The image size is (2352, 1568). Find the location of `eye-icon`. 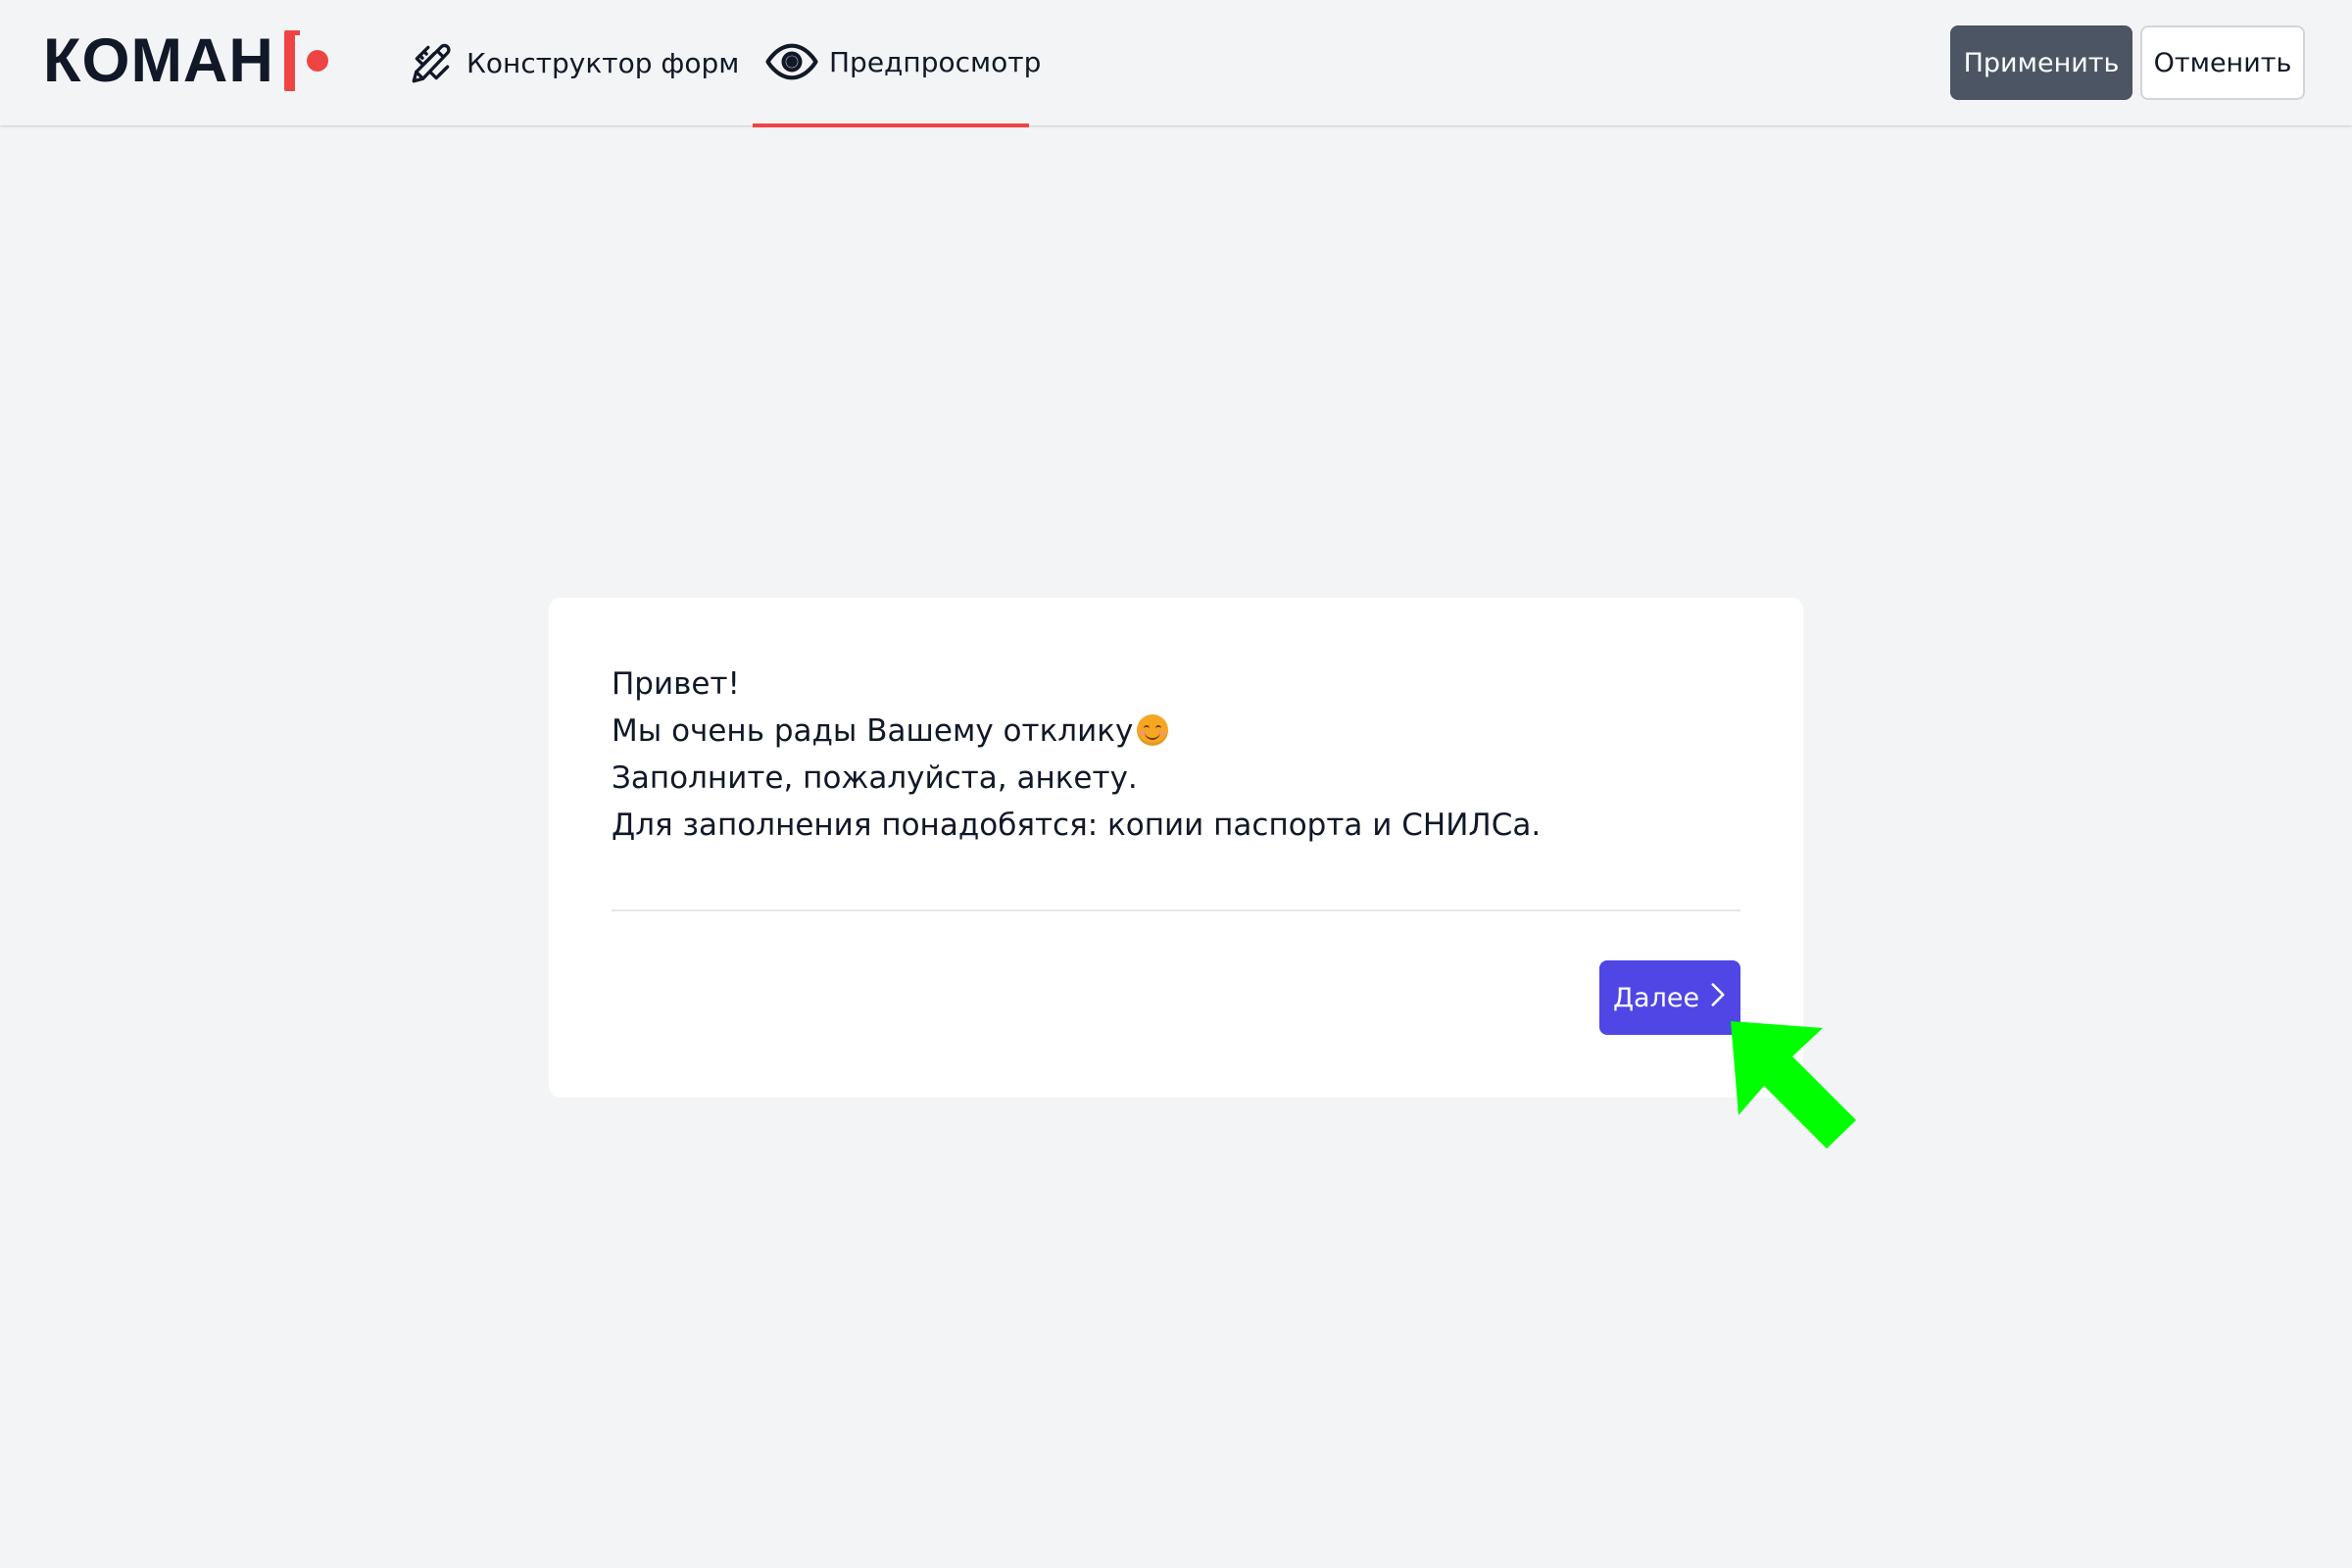

eye-icon is located at coordinates (791, 61).